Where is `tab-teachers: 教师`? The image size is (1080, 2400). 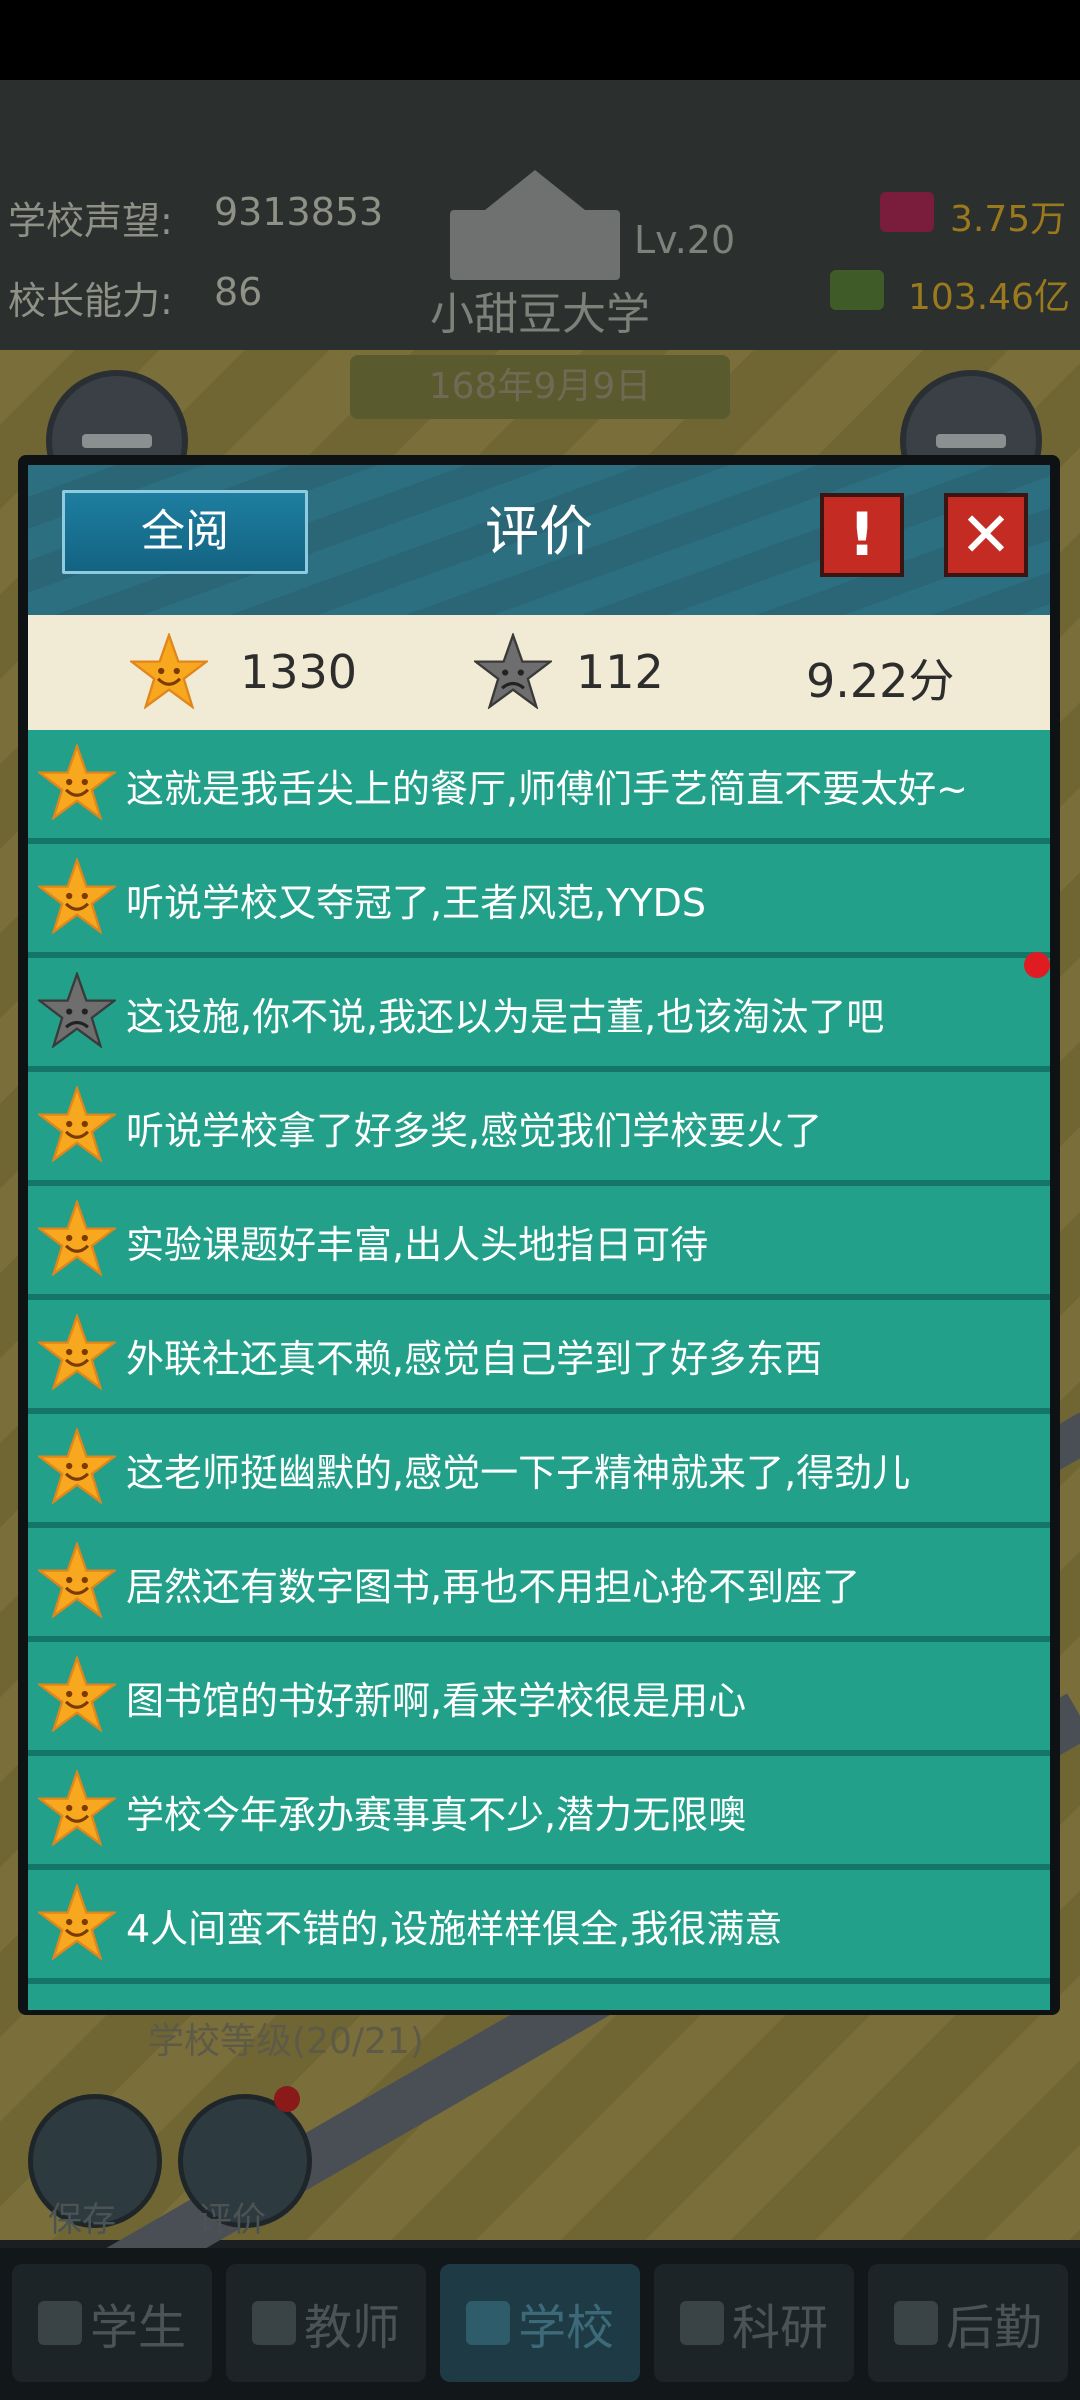
tab-teachers: 教师 is located at coordinates (326, 2323).